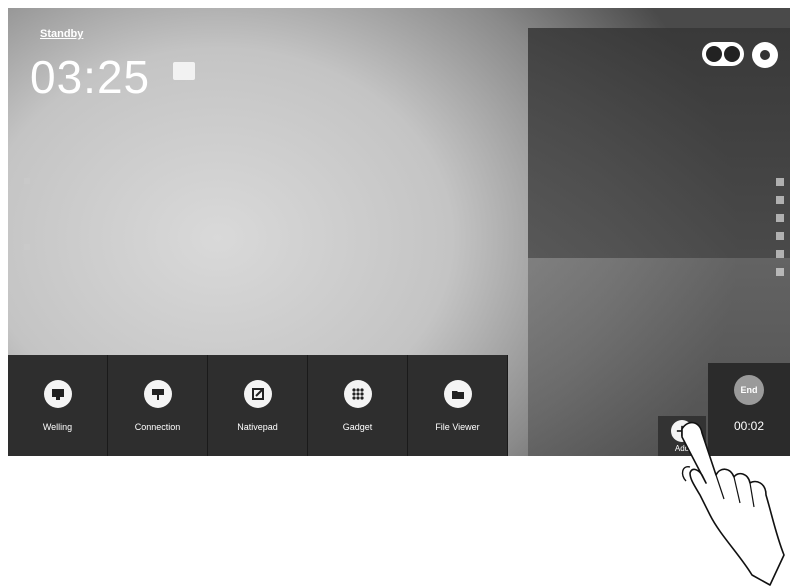 This screenshot has height=586, width=790. Describe the element at coordinates (185, 71) in the screenshot. I see `calendar-icon` at that location.